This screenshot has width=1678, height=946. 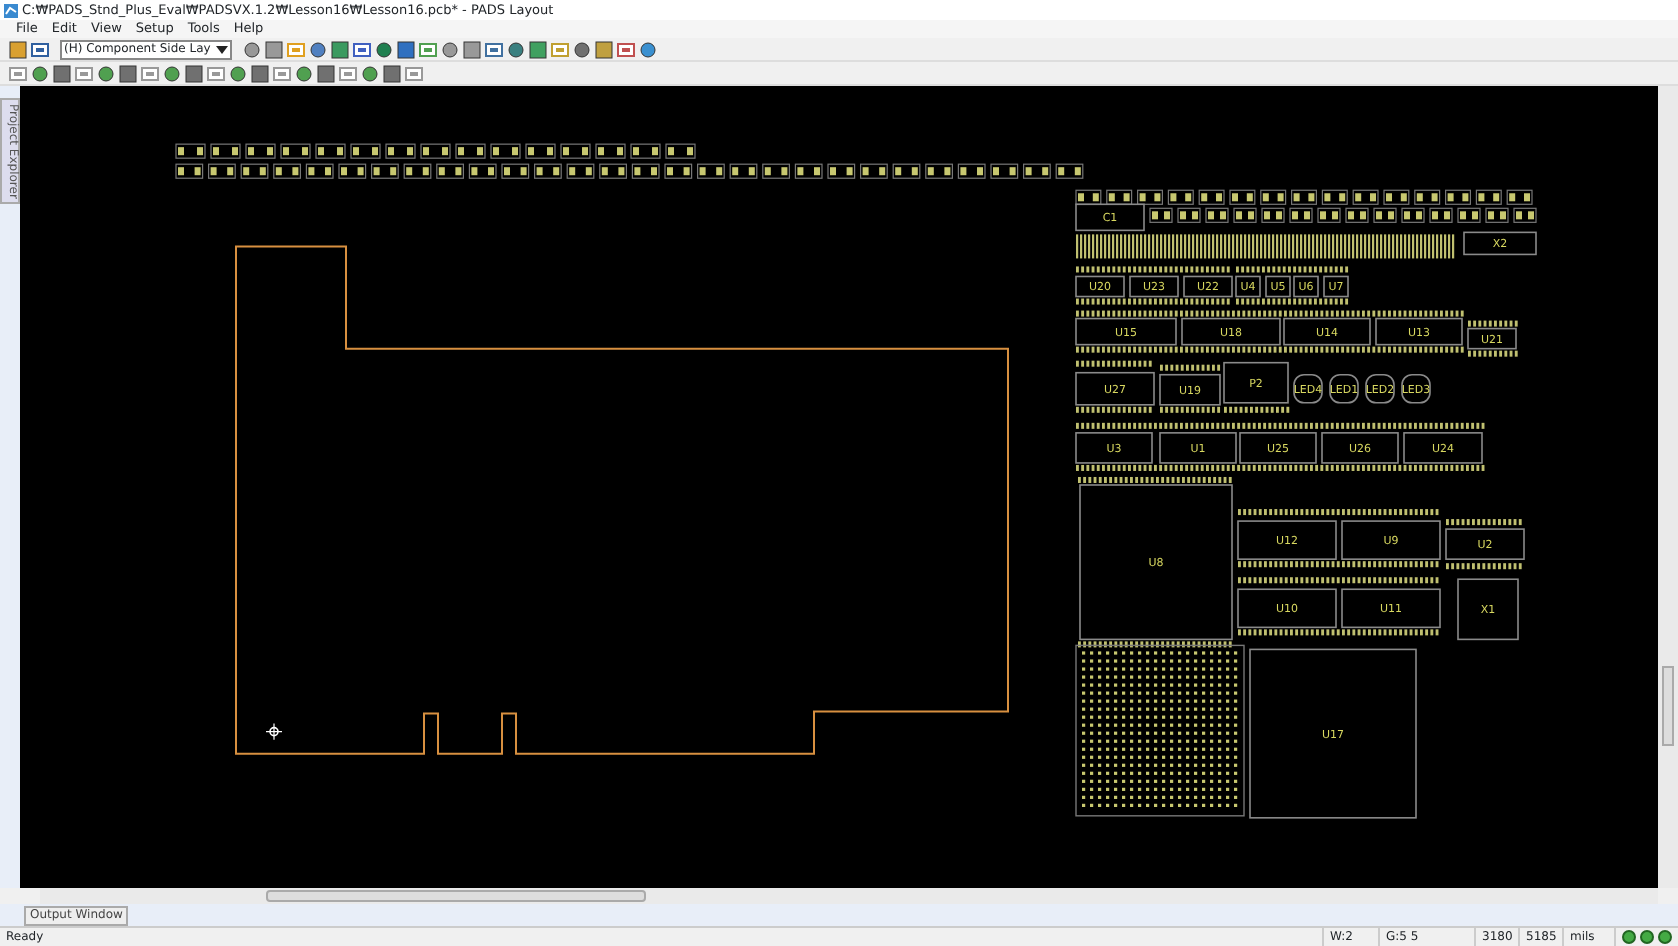 What do you see at coordinates (1668, 487) in the screenshot?
I see `vertical-scrollbar` at bounding box center [1668, 487].